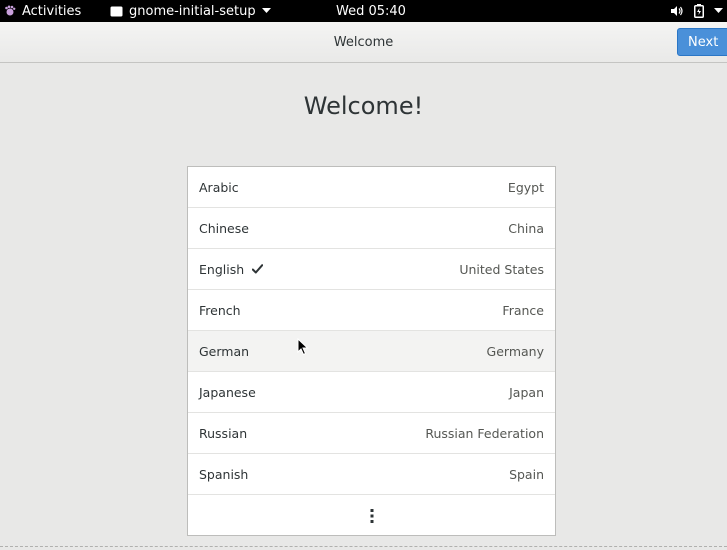 The image size is (727, 550). I want to click on language-label: French, so click(220, 310).